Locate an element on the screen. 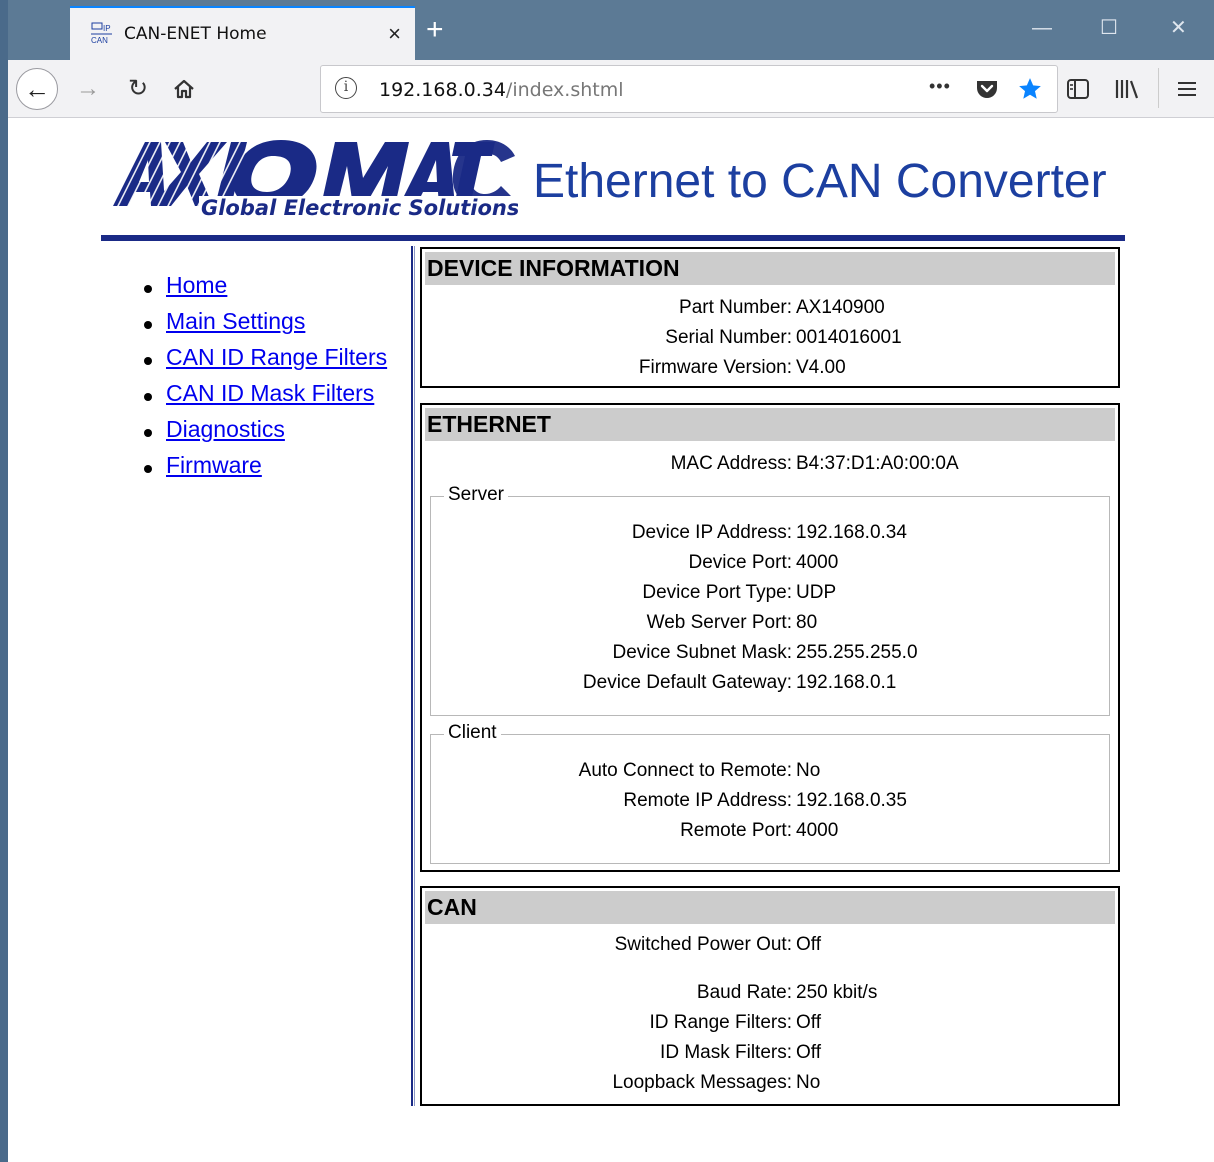 This screenshot has height=1162, width=1214. row-value: 80 is located at coordinates (807, 622).